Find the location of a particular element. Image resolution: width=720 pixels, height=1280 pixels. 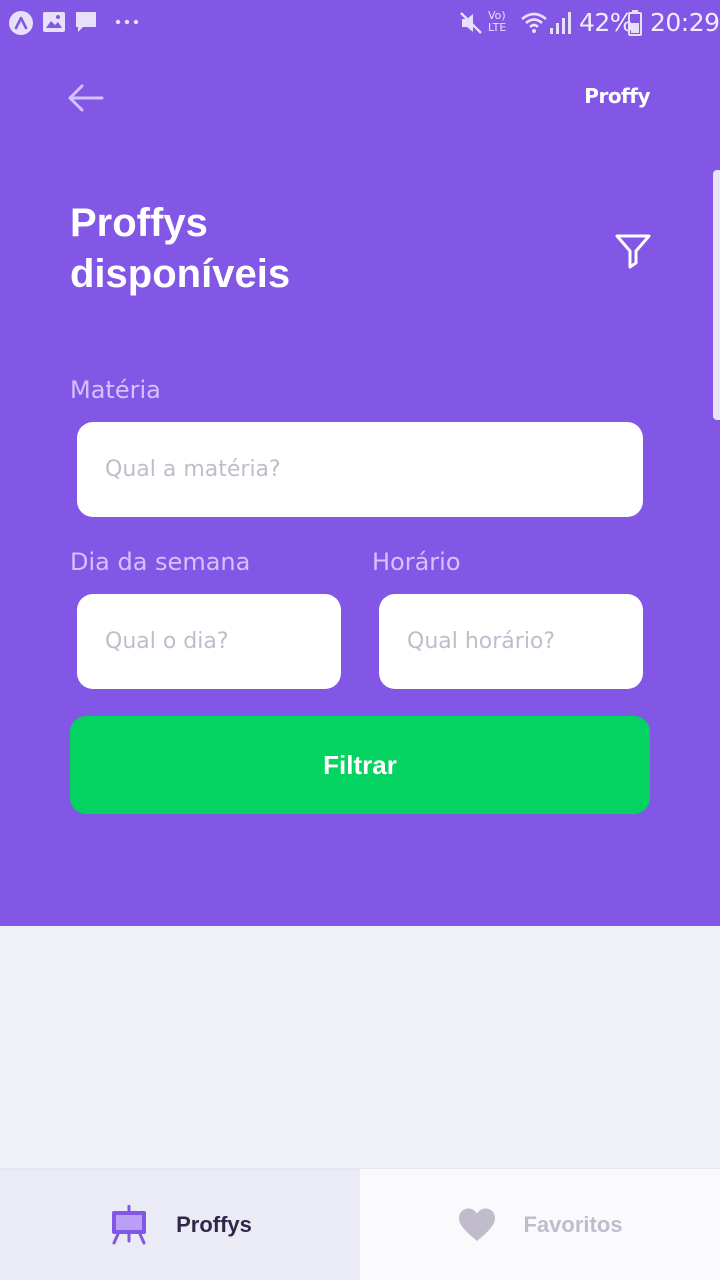

battery-icon is located at coordinates (635, 23).